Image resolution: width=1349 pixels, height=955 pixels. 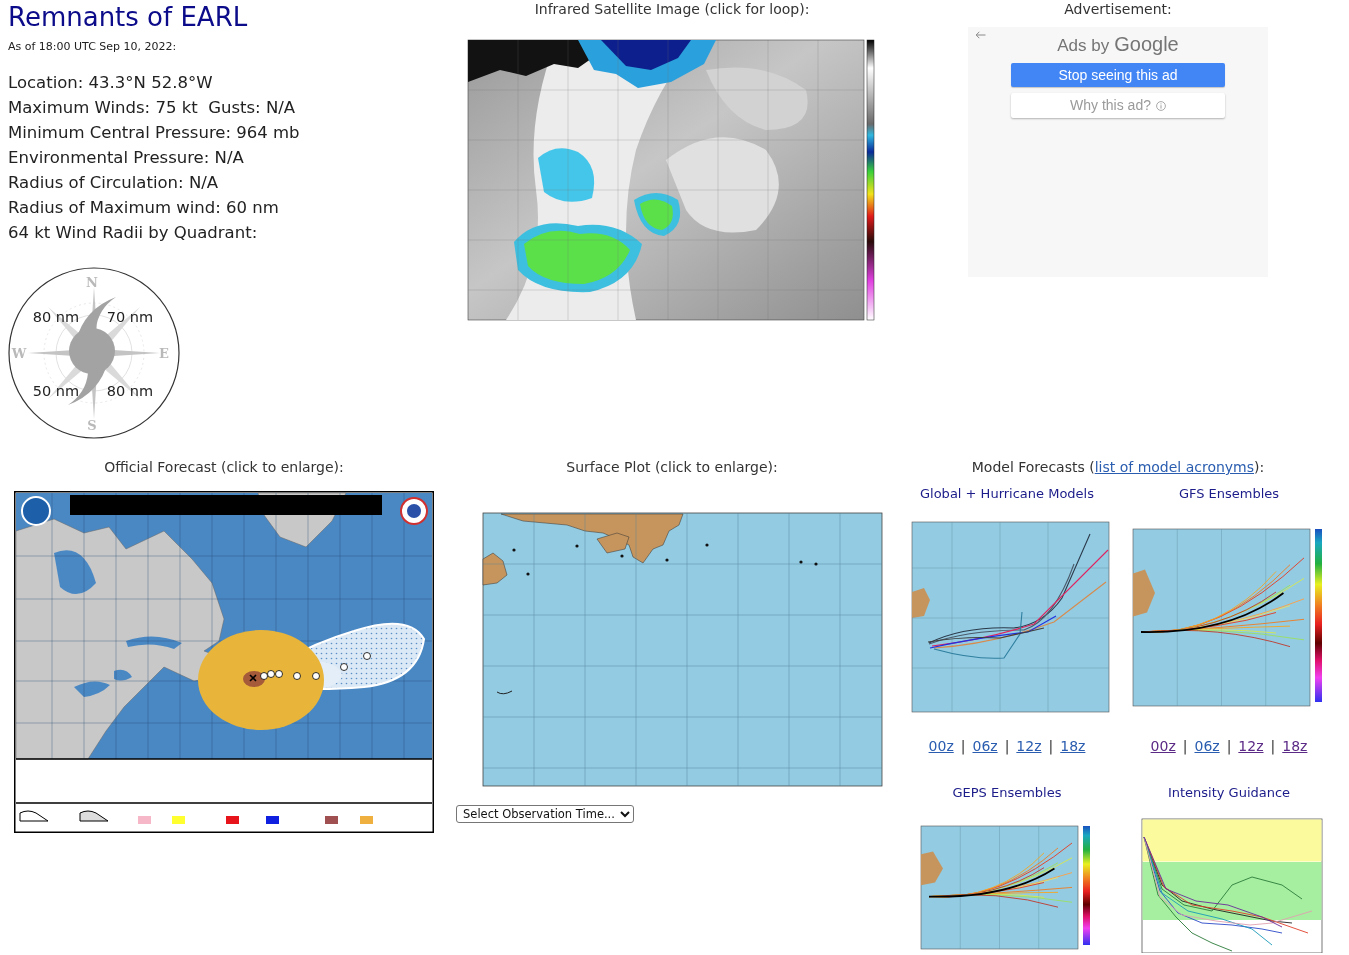 I want to click on compass-direction-label: W, so click(x=19, y=353).